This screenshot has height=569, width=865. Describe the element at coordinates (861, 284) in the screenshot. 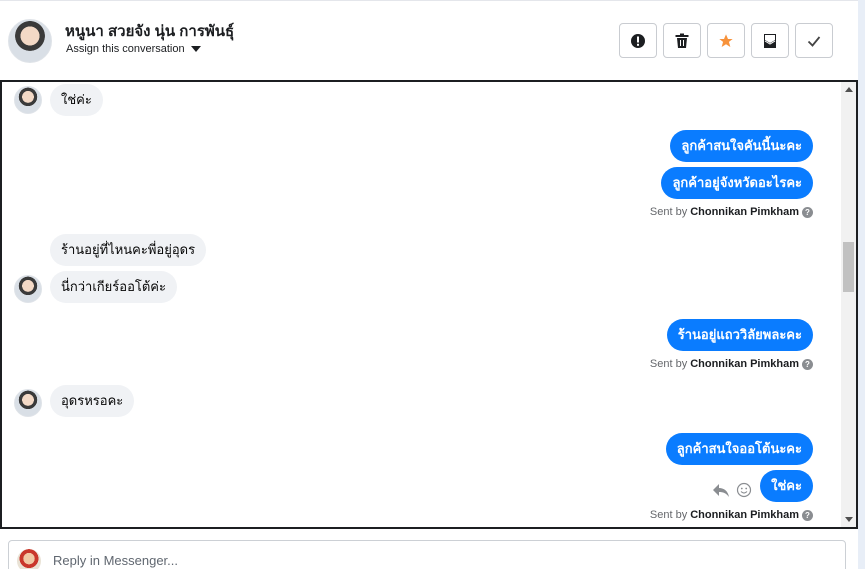

I see `right-gutter` at that location.